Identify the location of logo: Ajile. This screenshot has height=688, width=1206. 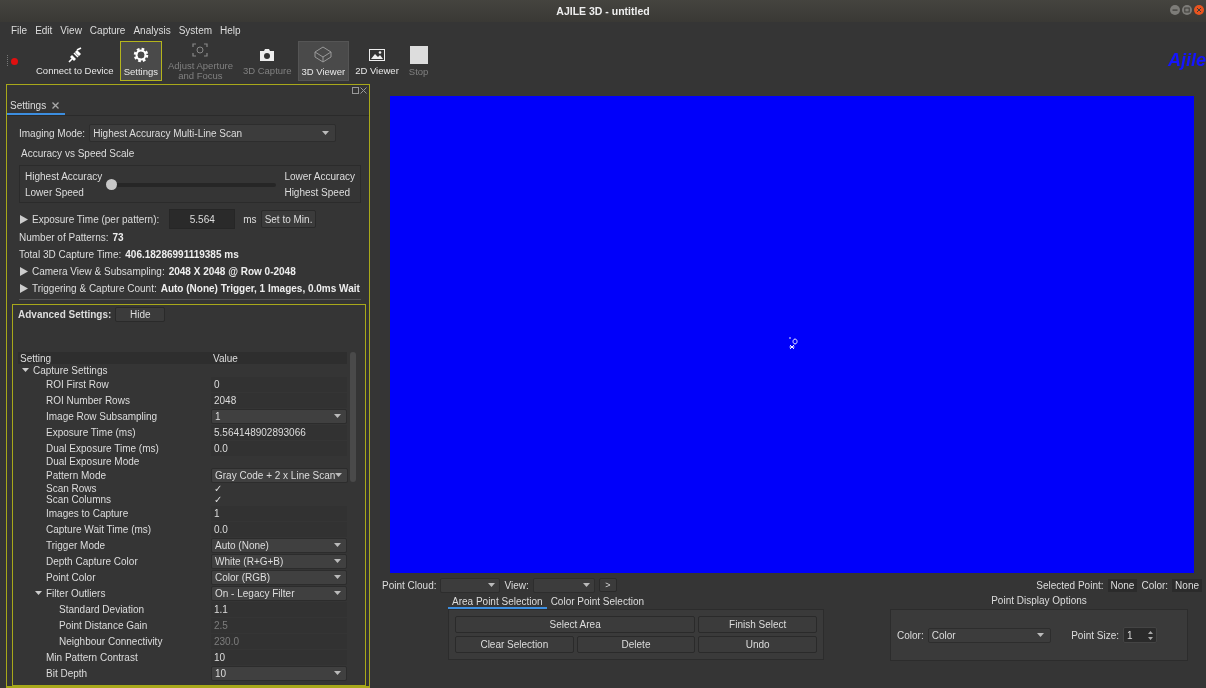
(1187, 60).